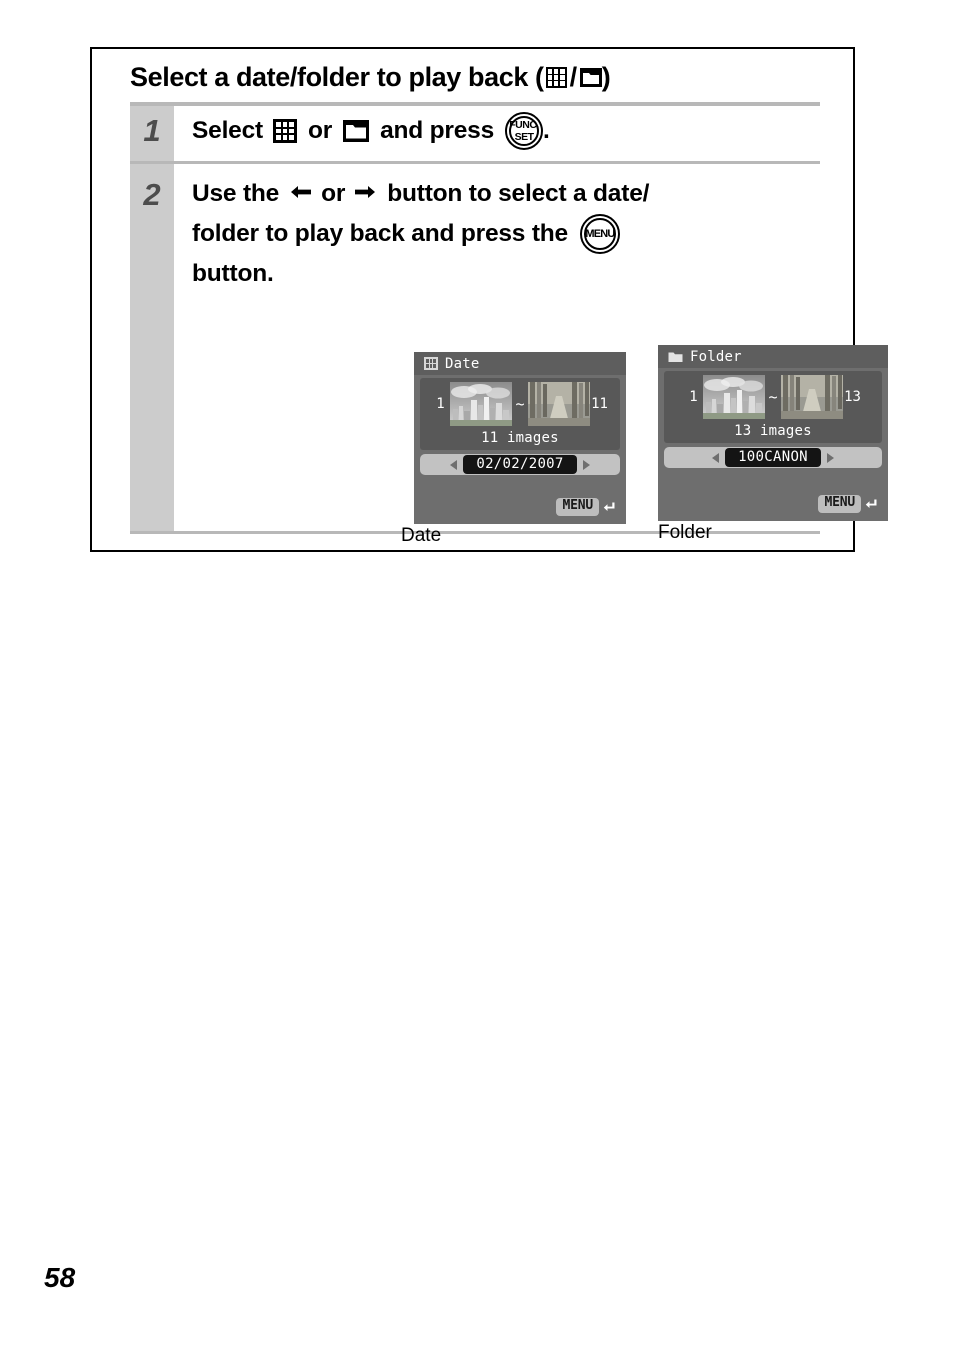 This screenshot has width=954, height=1345. I want to click on right-arrow-icon-svg, so click(365, 191).